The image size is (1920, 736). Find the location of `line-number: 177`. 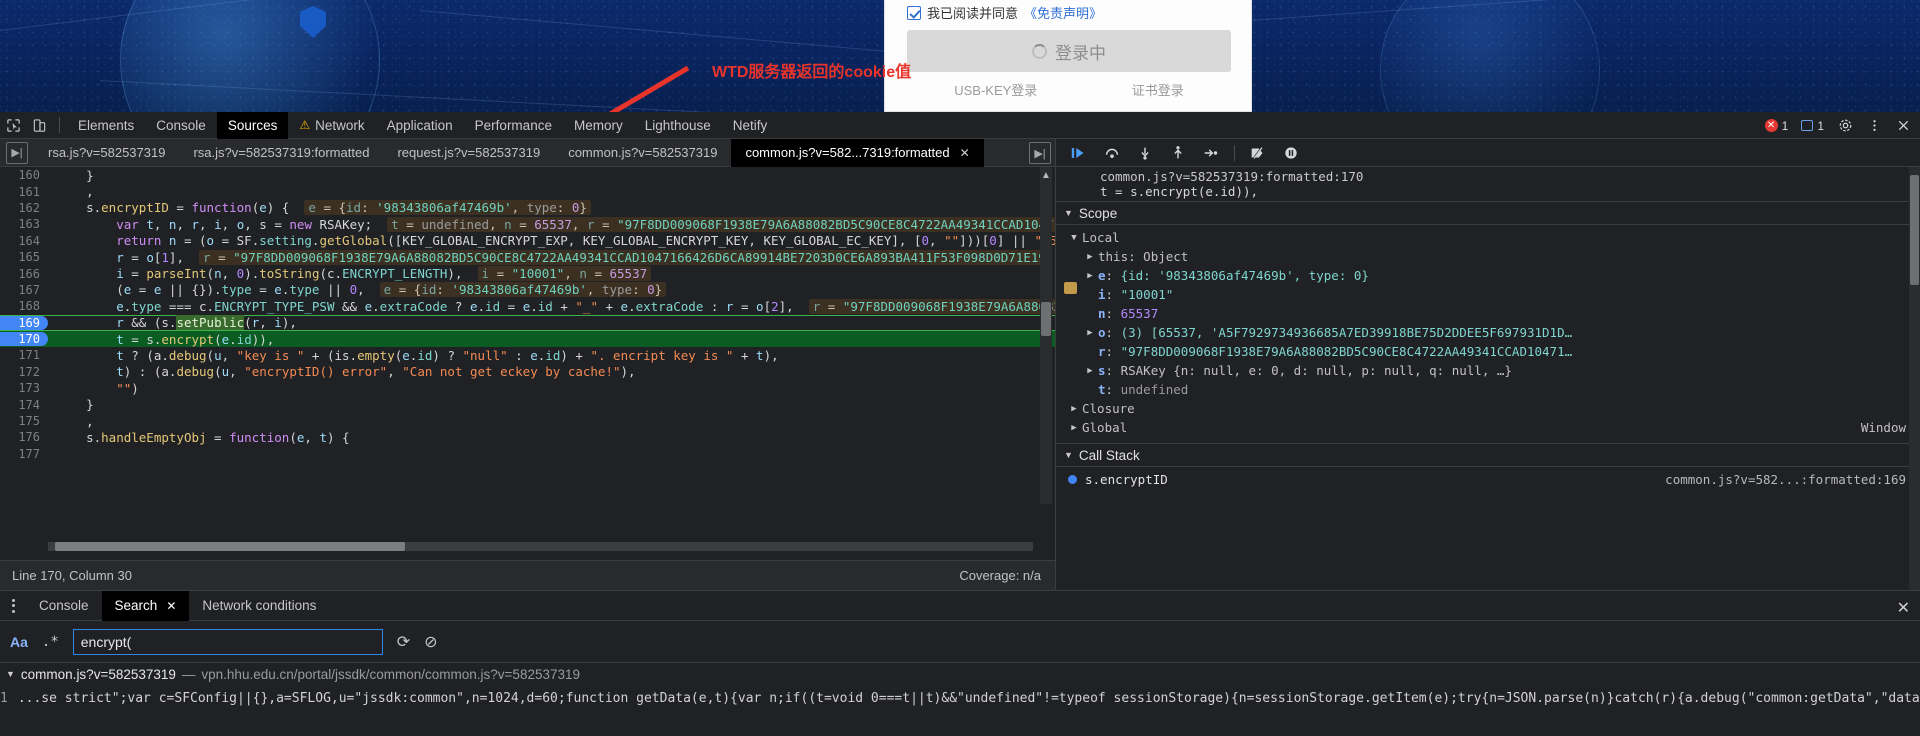

line-number: 177 is located at coordinates (24, 454).